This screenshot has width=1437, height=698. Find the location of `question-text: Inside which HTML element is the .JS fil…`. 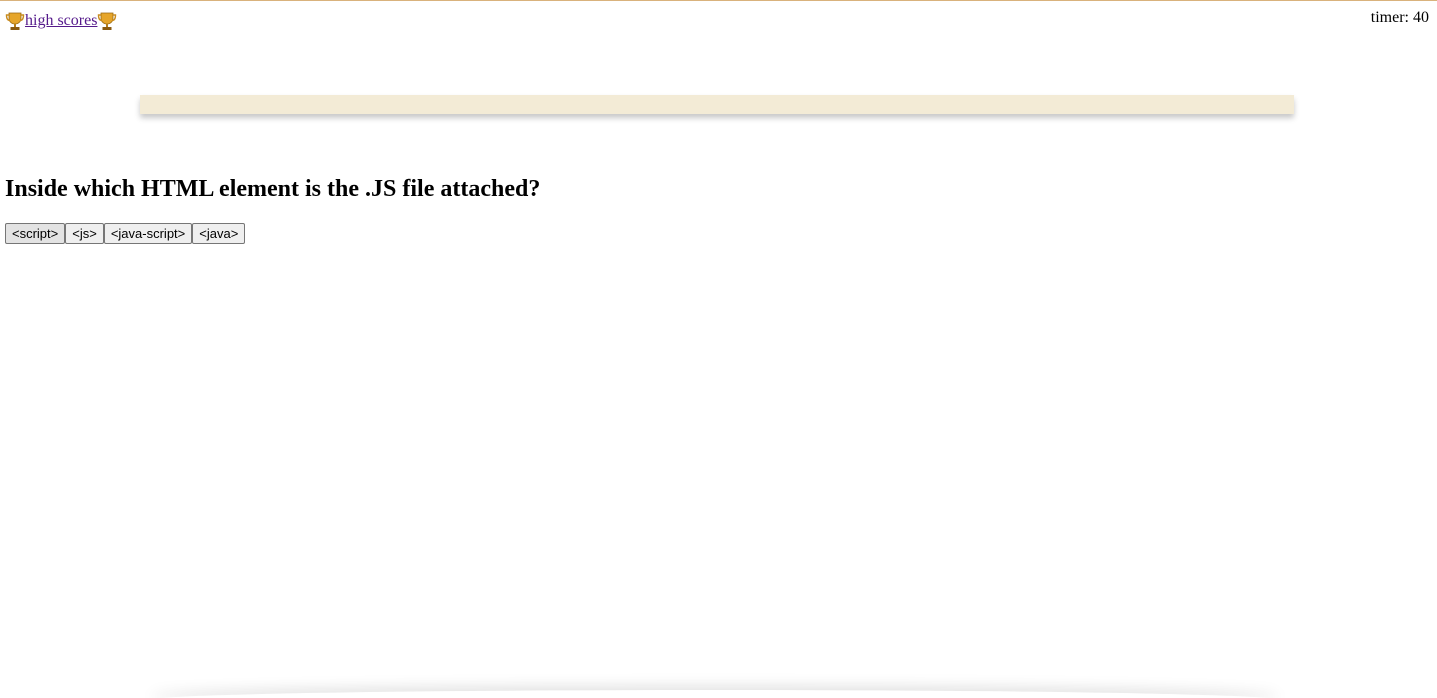

question-text: Inside which HTML element is the .JS fil… is located at coordinates (273, 189).